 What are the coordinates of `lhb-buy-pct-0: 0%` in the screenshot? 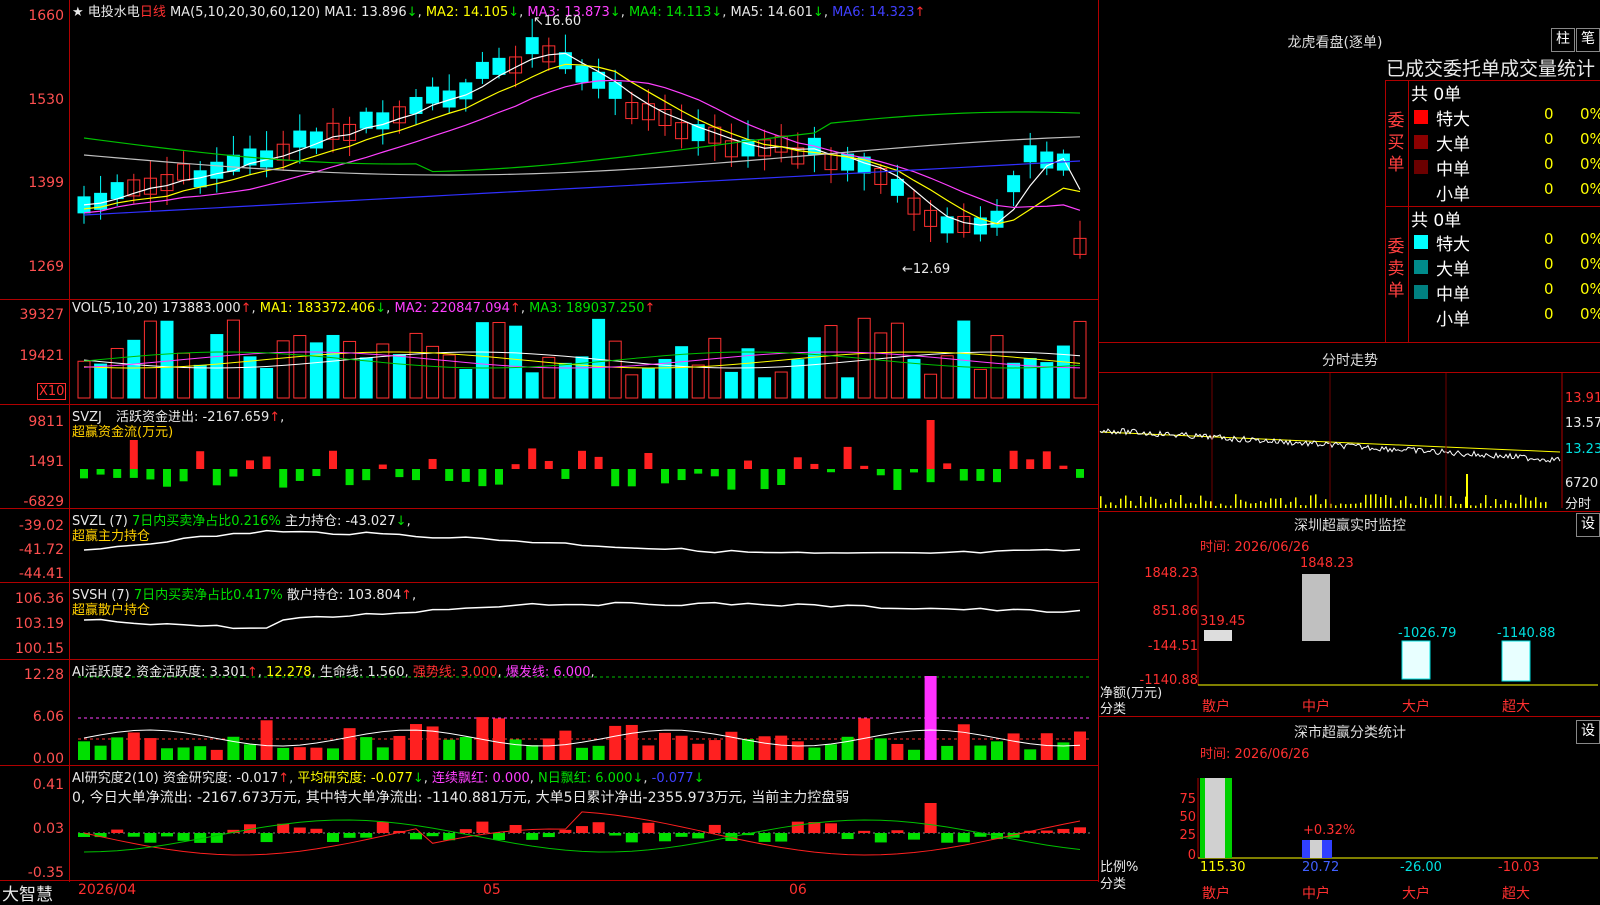 It's located at (1590, 114).